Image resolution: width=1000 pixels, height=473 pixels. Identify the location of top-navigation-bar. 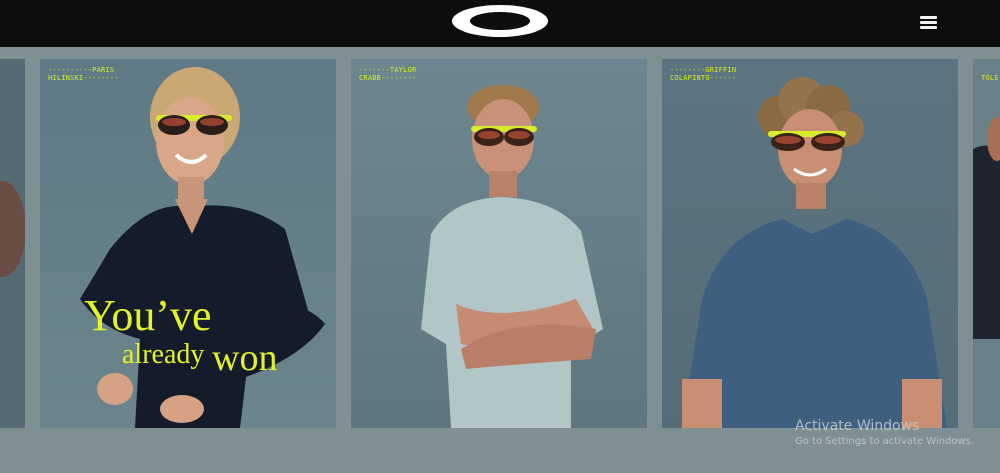
(500, 23).